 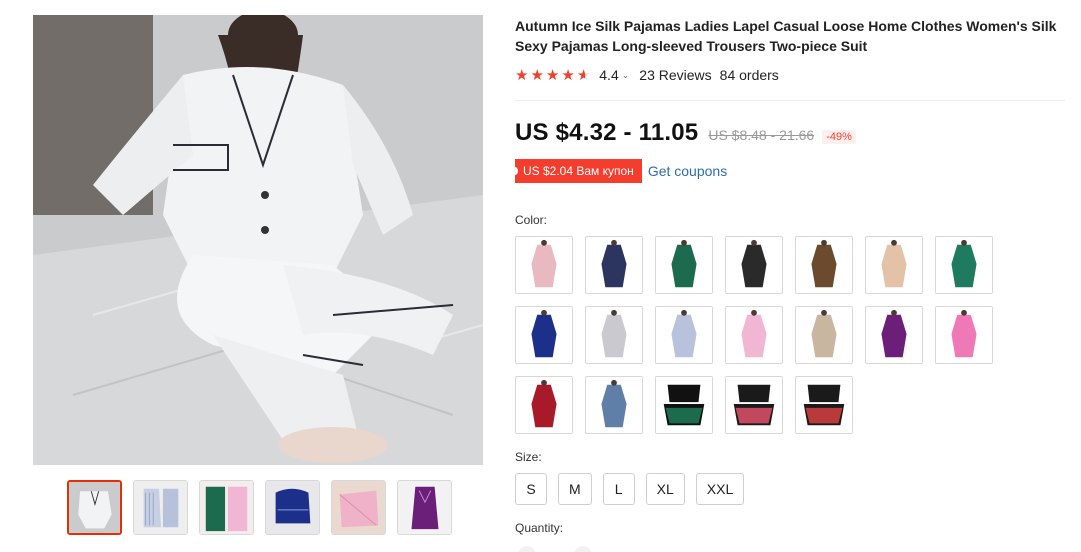 What do you see at coordinates (790, 75) in the screenshot?
I see `rating-row: ★ ★ ★ ★ ★ 4.4 ⌄ 23 Reviews 84 orders` at bounding box center [790, 75].